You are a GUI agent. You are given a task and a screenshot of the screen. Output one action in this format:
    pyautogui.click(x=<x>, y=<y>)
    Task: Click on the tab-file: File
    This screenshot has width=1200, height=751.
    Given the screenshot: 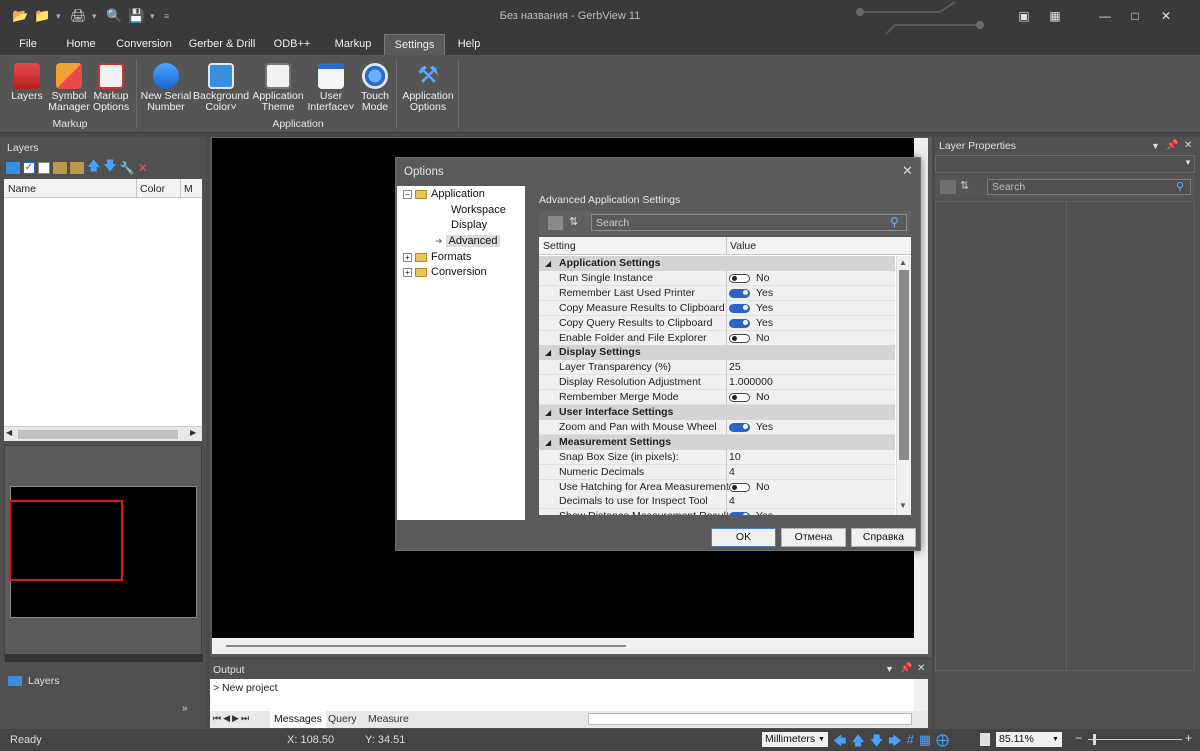 What is the action you would take?
    pyautogui.click(x=28, y=44)
    